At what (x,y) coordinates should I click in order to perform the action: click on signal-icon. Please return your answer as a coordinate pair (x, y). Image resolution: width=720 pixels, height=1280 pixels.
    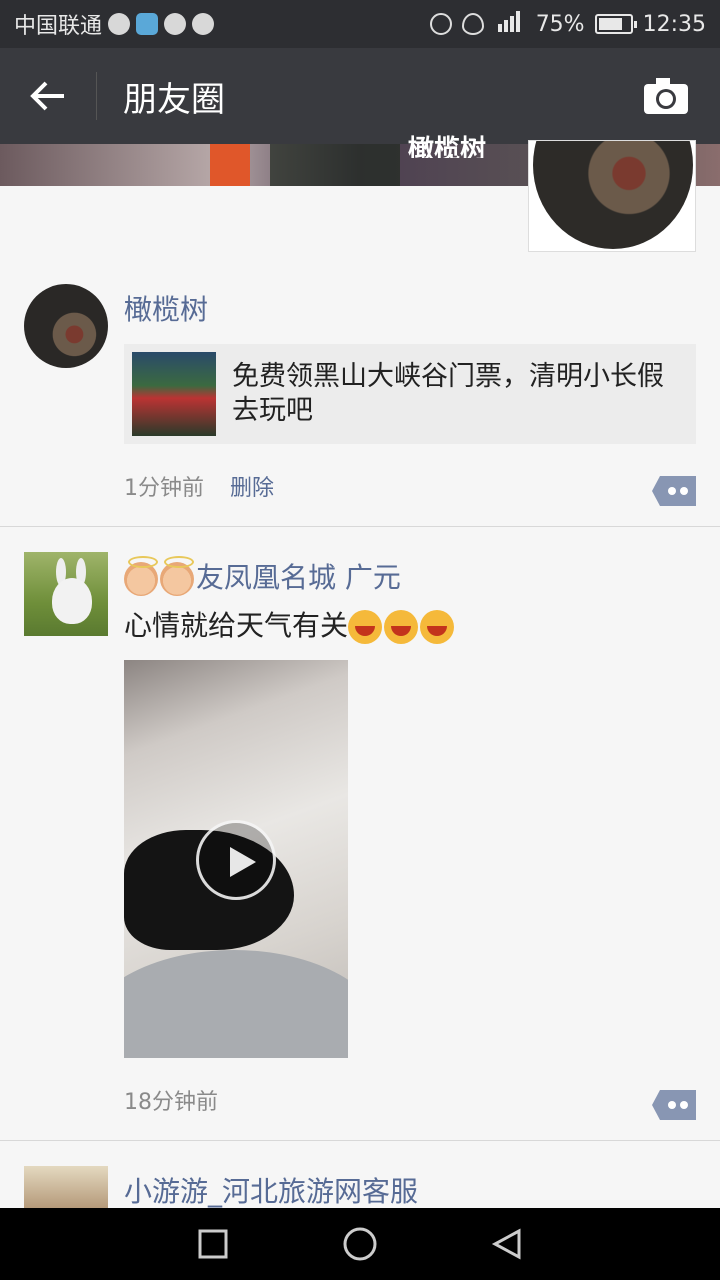
    Looking at the image, I should click on (510, 24).